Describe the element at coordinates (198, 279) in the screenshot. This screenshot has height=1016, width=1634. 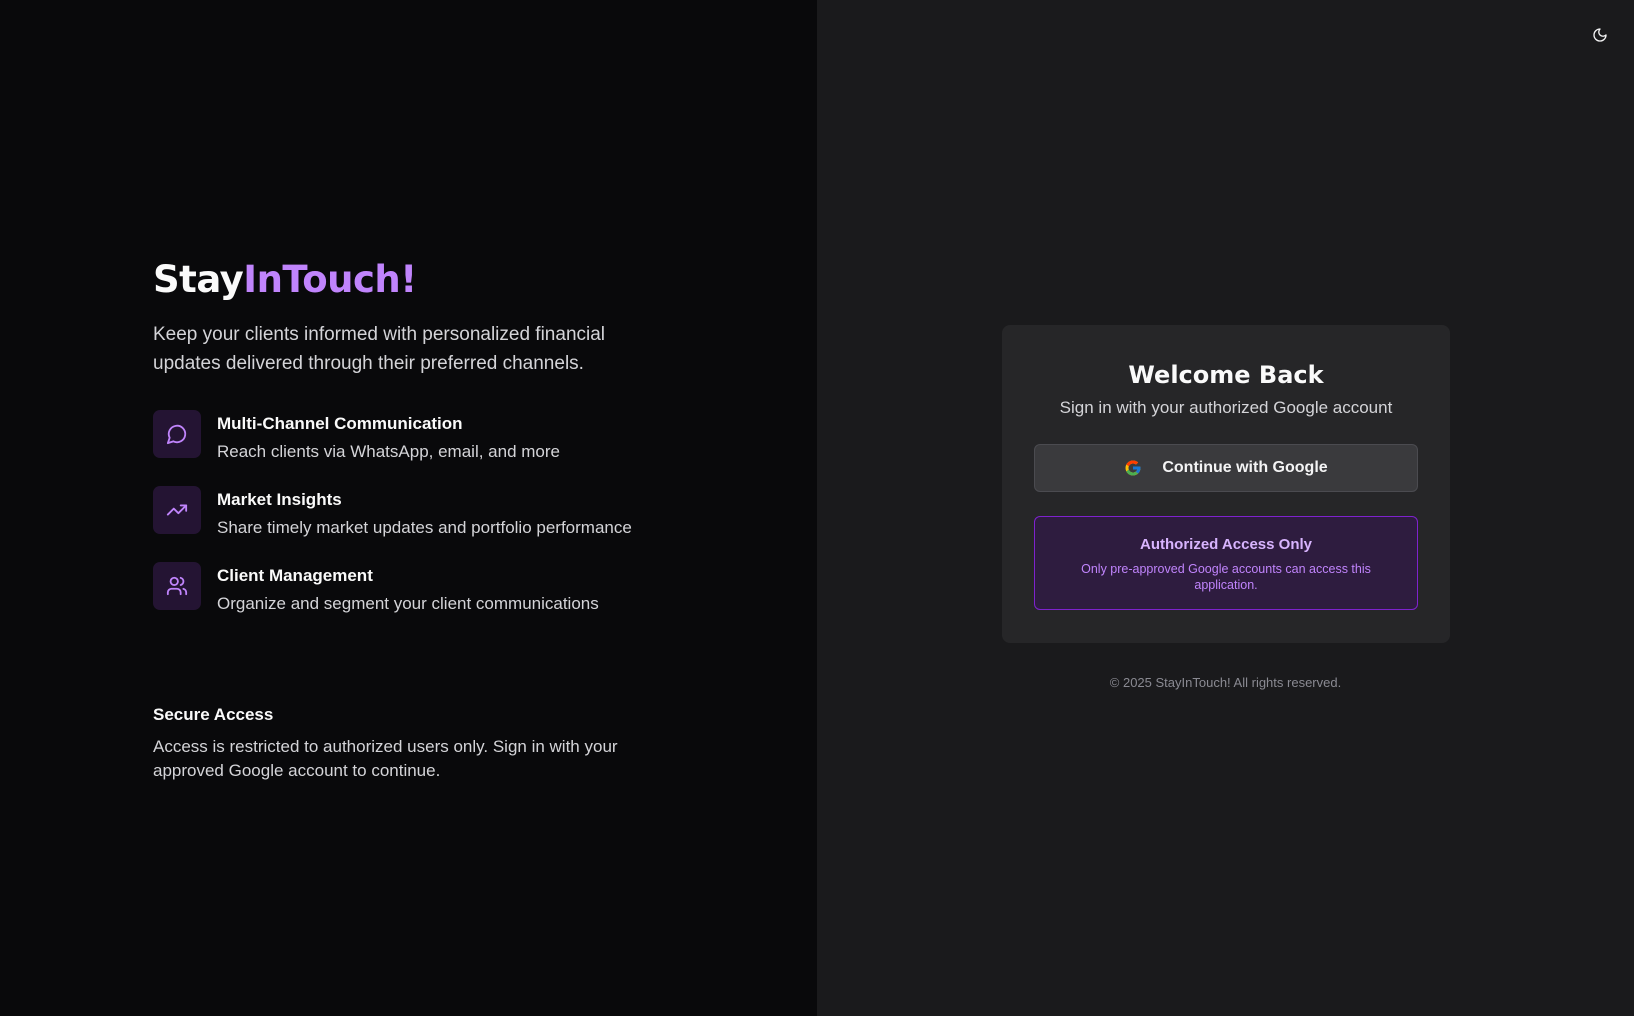
I see `brand-name-plain: Stay` at that location.